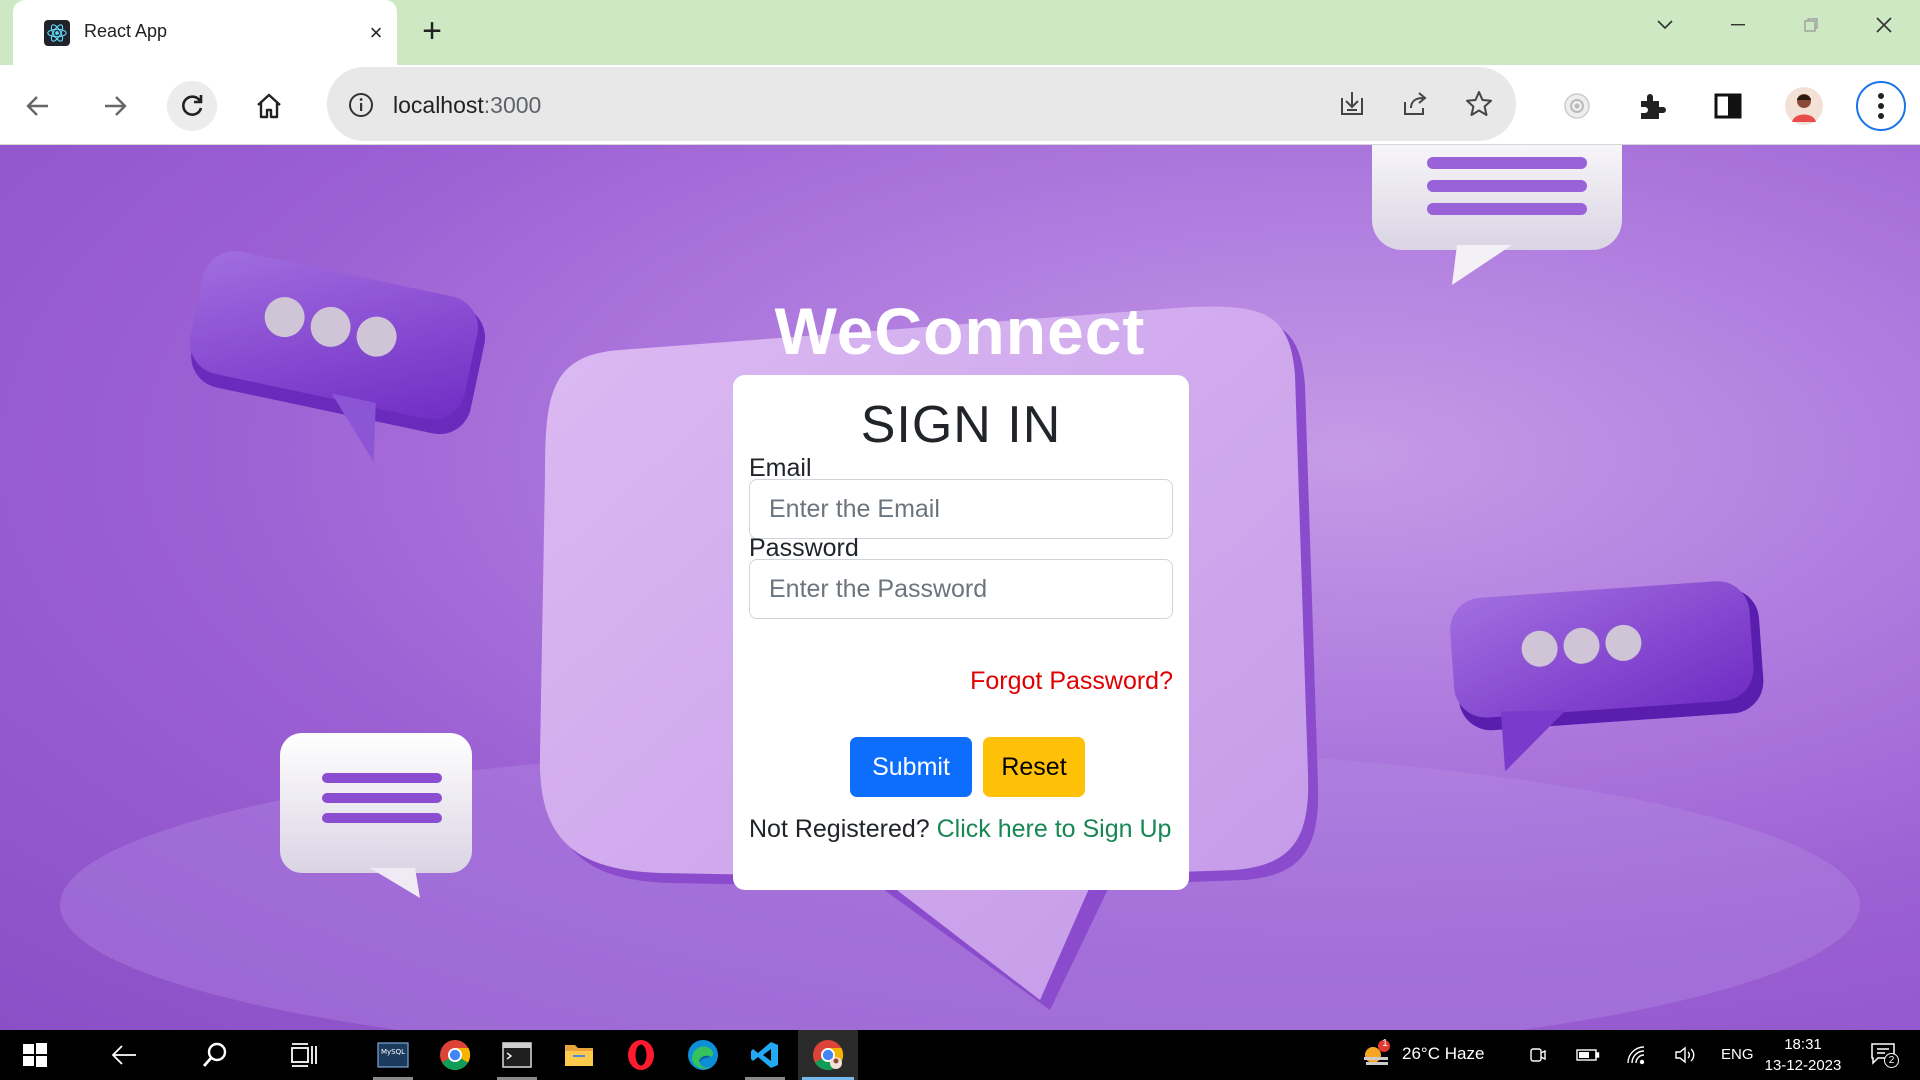 Image resolution: width=1920 pixels, height=1080 pixels. I want to click on edge-icon, so click(703, 1055).